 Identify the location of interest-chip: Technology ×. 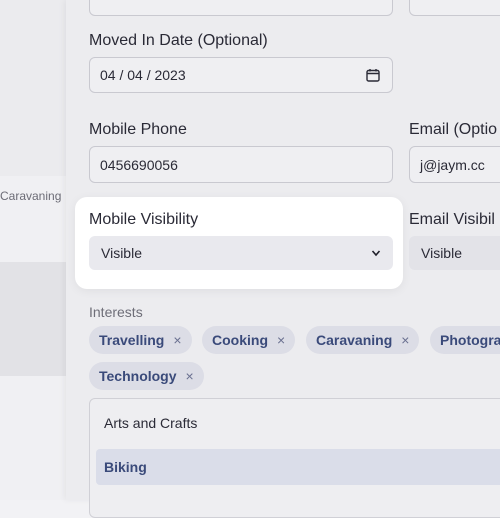
(146, 376).